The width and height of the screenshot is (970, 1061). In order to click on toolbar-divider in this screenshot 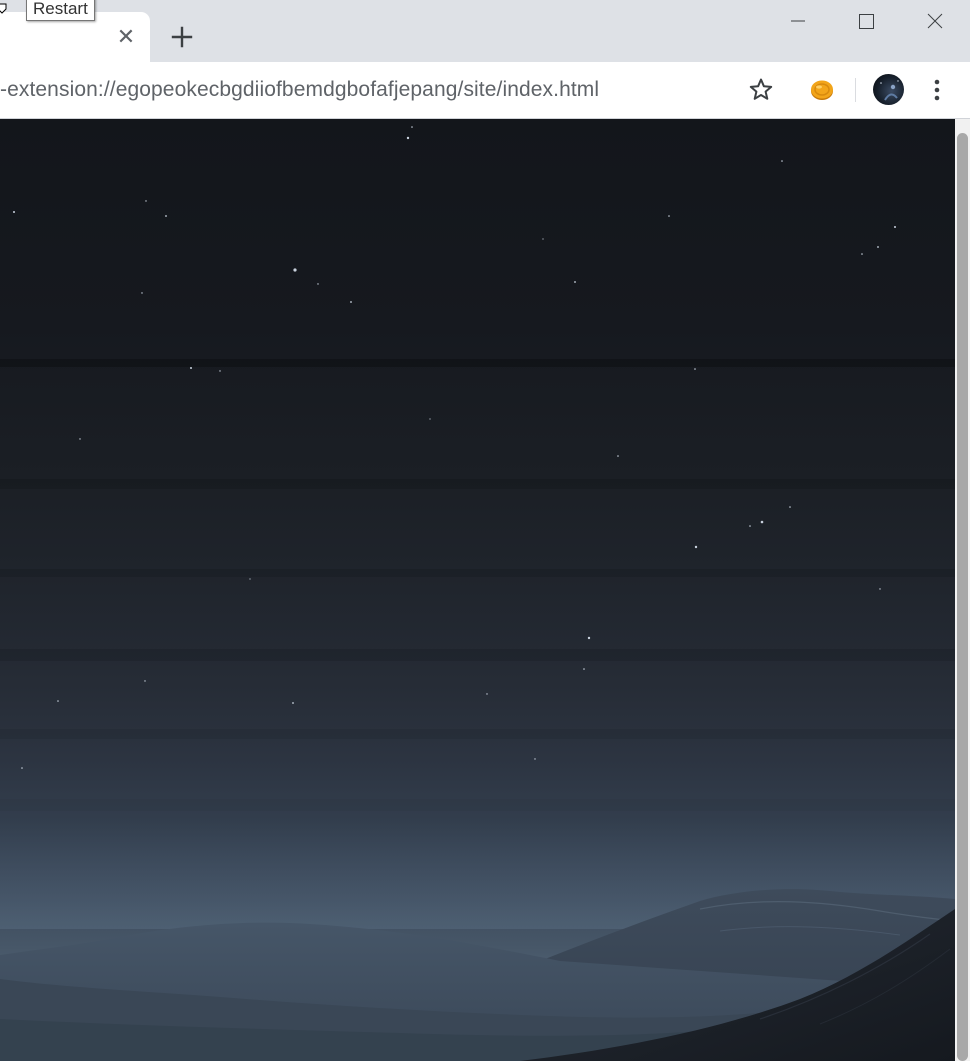, I will do `click(855, 90)`.